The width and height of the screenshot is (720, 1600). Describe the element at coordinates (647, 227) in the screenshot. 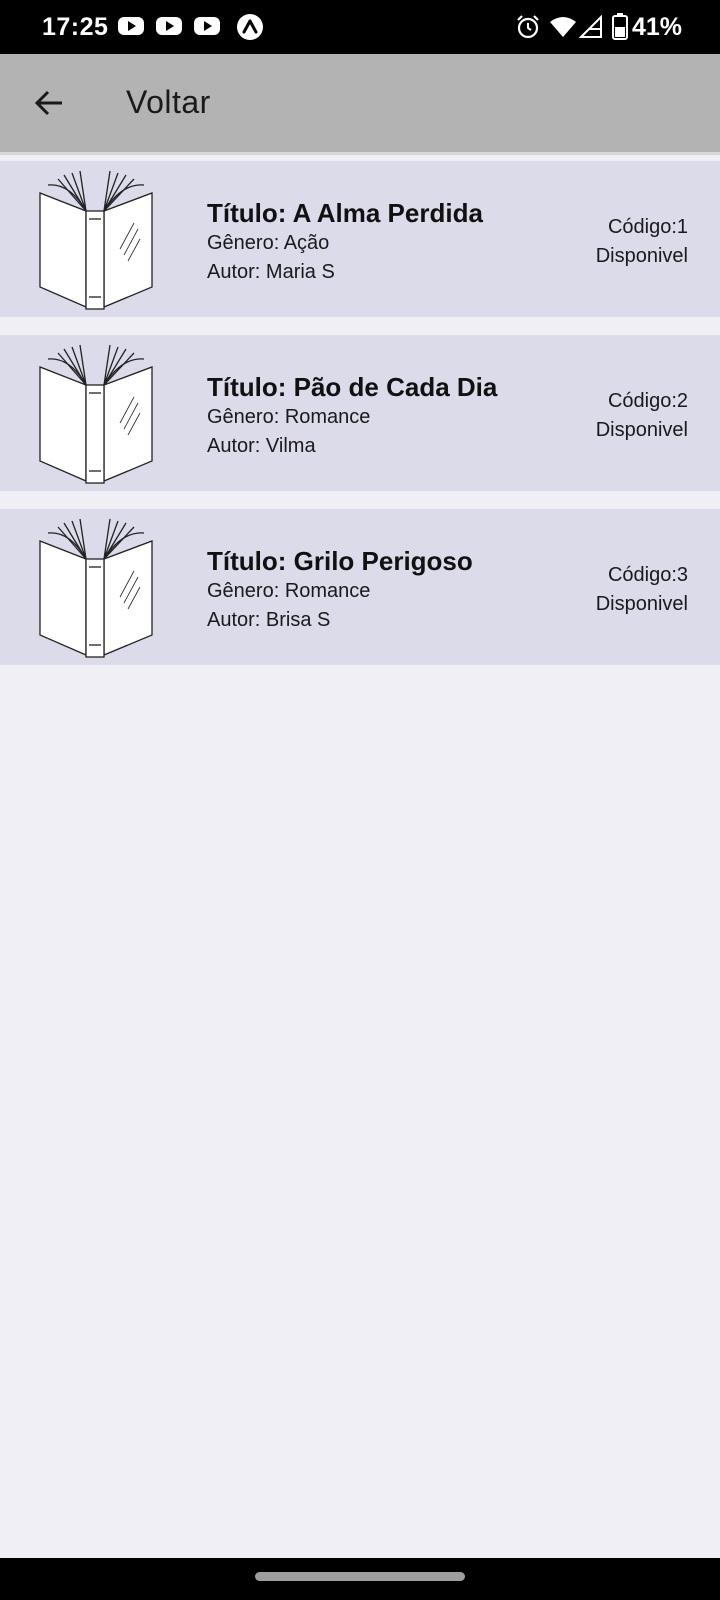

I see `book-code: Código:1` at that location.